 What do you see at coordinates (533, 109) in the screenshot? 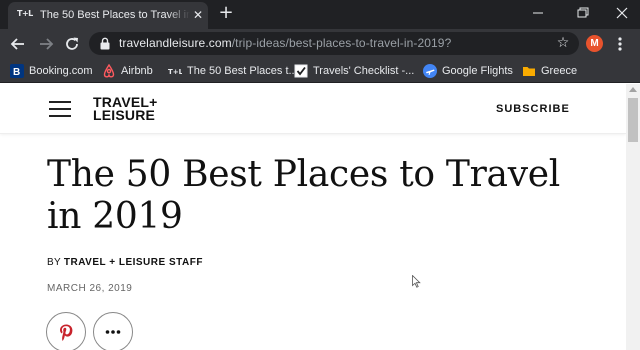
I see `subscribe-link: SUBSCRIBE` at bounding box center [533, 109].